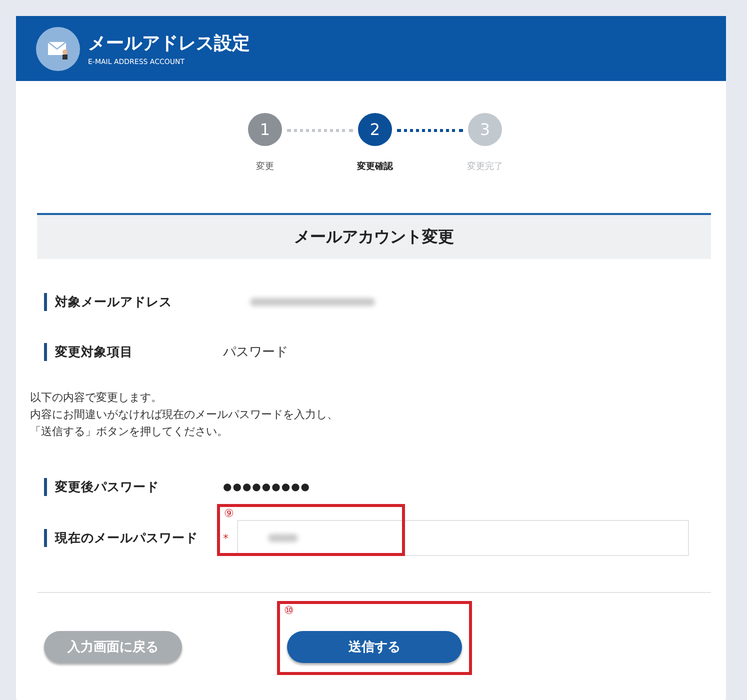 Image resolution: width=747 pixels, height=700 pixels. Describe the element at coordinates (267, 487) in the screenshot. I see `masked-password: ●●●●●●●●●` at that location.